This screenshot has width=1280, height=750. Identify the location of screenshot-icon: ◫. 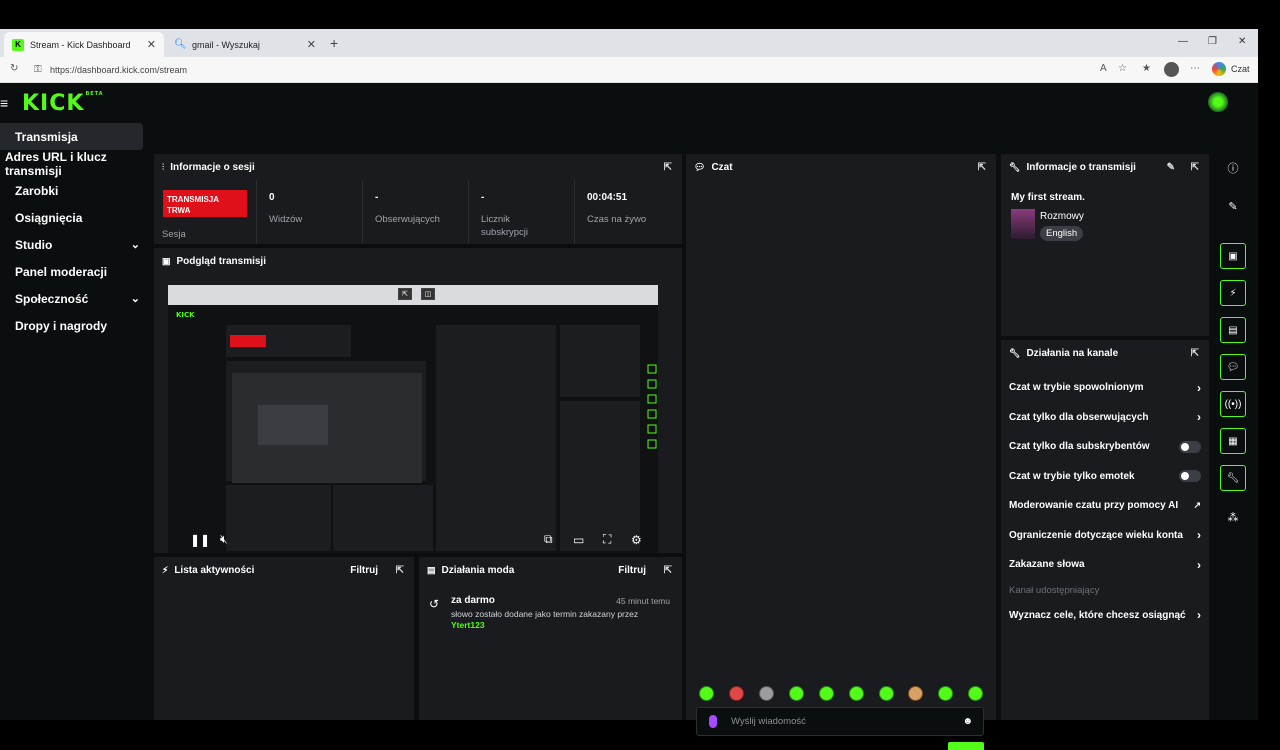
(428, 294).